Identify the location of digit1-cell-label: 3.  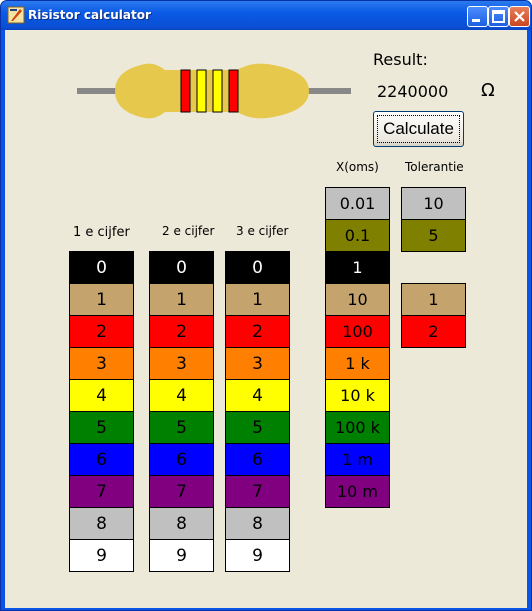
(101, 363).